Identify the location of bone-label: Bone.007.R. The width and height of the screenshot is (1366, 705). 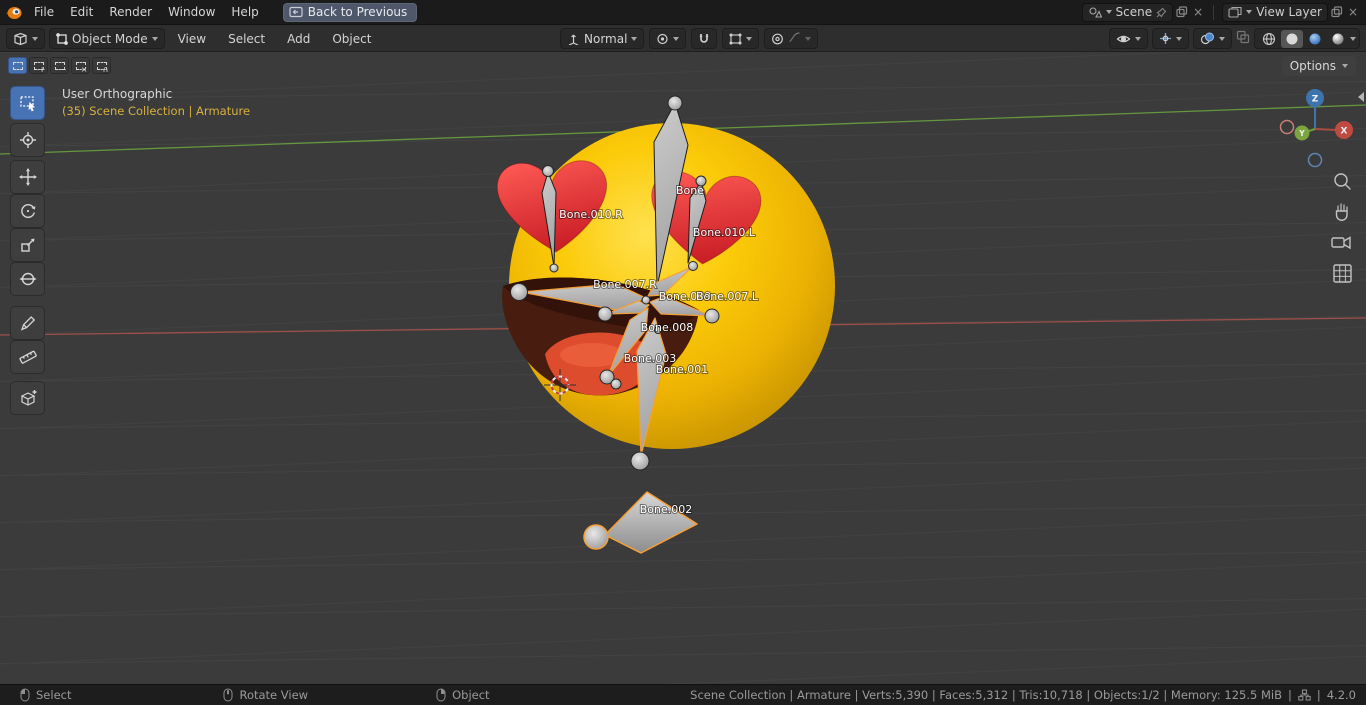
(625, 284).